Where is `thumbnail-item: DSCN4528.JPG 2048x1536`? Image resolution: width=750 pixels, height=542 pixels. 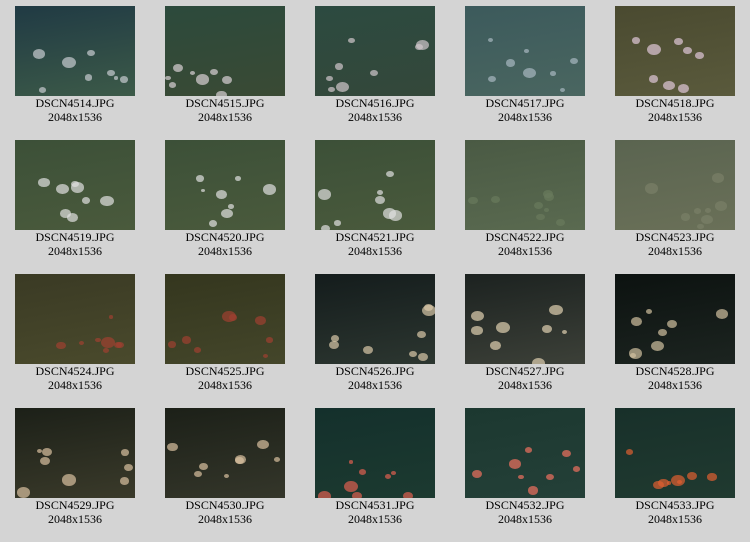
thumbnail-item: DSCN4528.JPG 2048x1536 is located at coordinates (675, 341).